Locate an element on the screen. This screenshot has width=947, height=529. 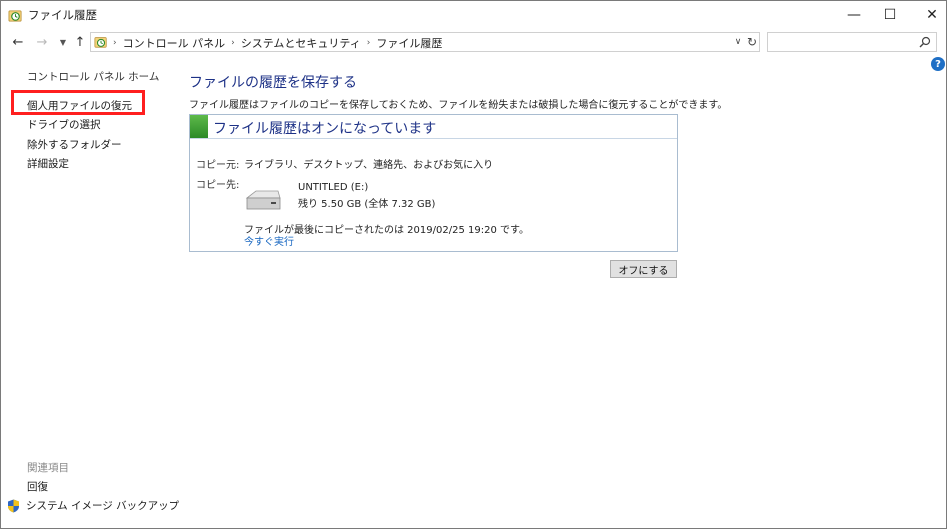
status-text: ファイル履歴はオンになっています is located at coordinates (325, 129).